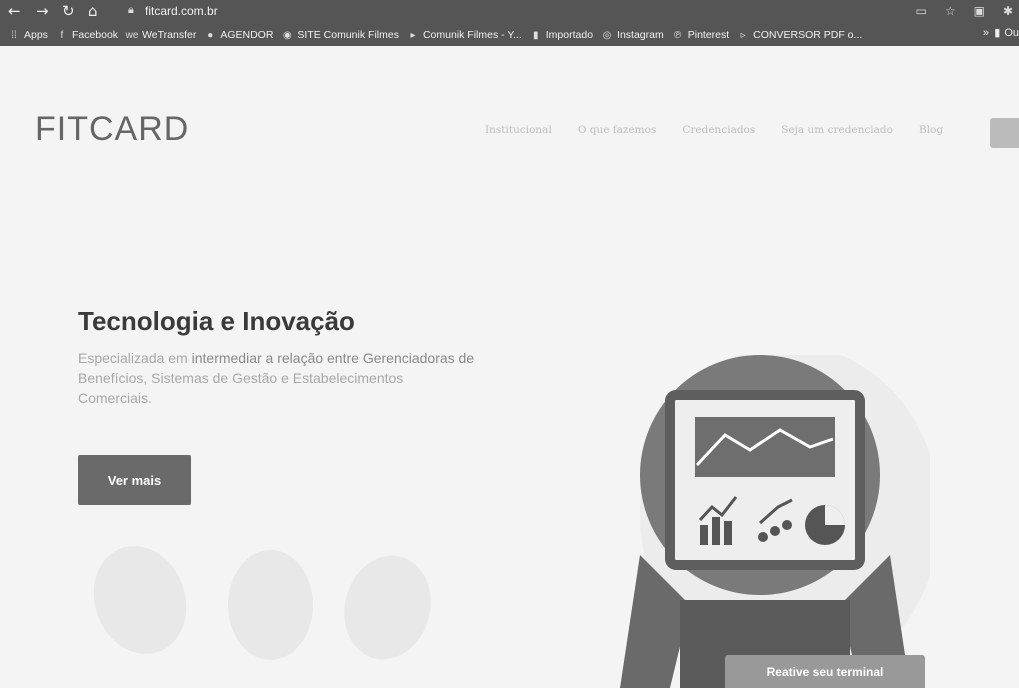 The image size is (1019, 688). What do you see at coordinates (964, 11) in the screenshot?
I see `browser-right-icons: ▭ ☆ ▣ ✱` at bounding box center [964, 11].